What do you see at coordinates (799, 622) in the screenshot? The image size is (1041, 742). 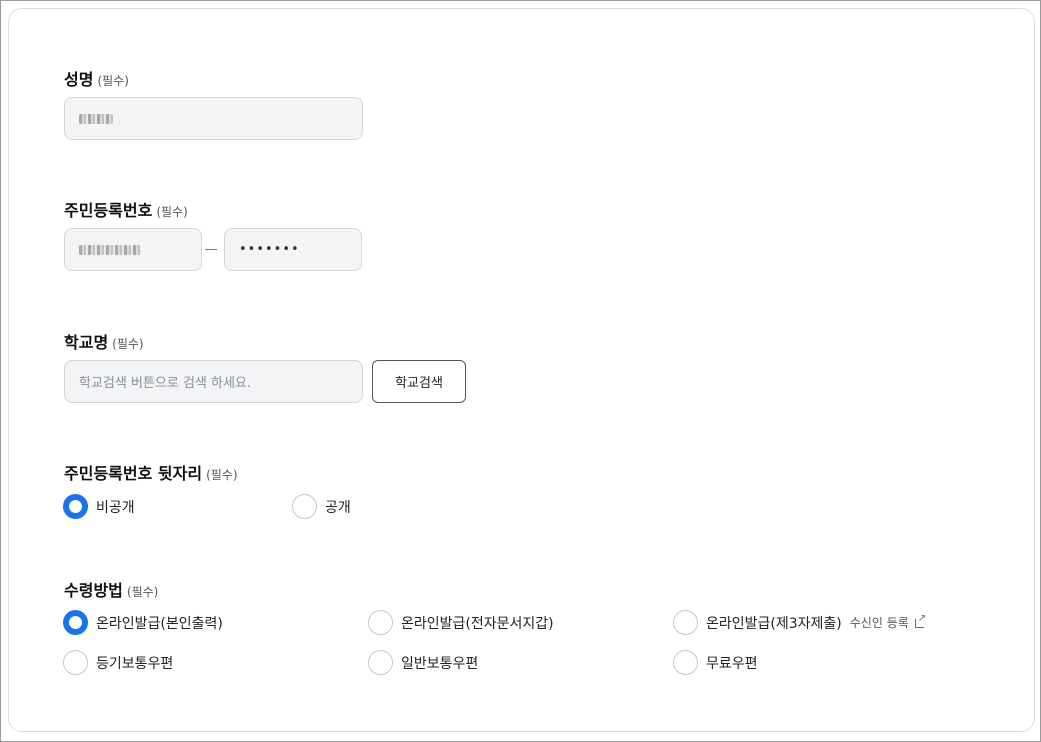 I see `radio-online-third-party: 온라인발급(제3자제출) 수신인 등록` at bounding box center [799, 622].